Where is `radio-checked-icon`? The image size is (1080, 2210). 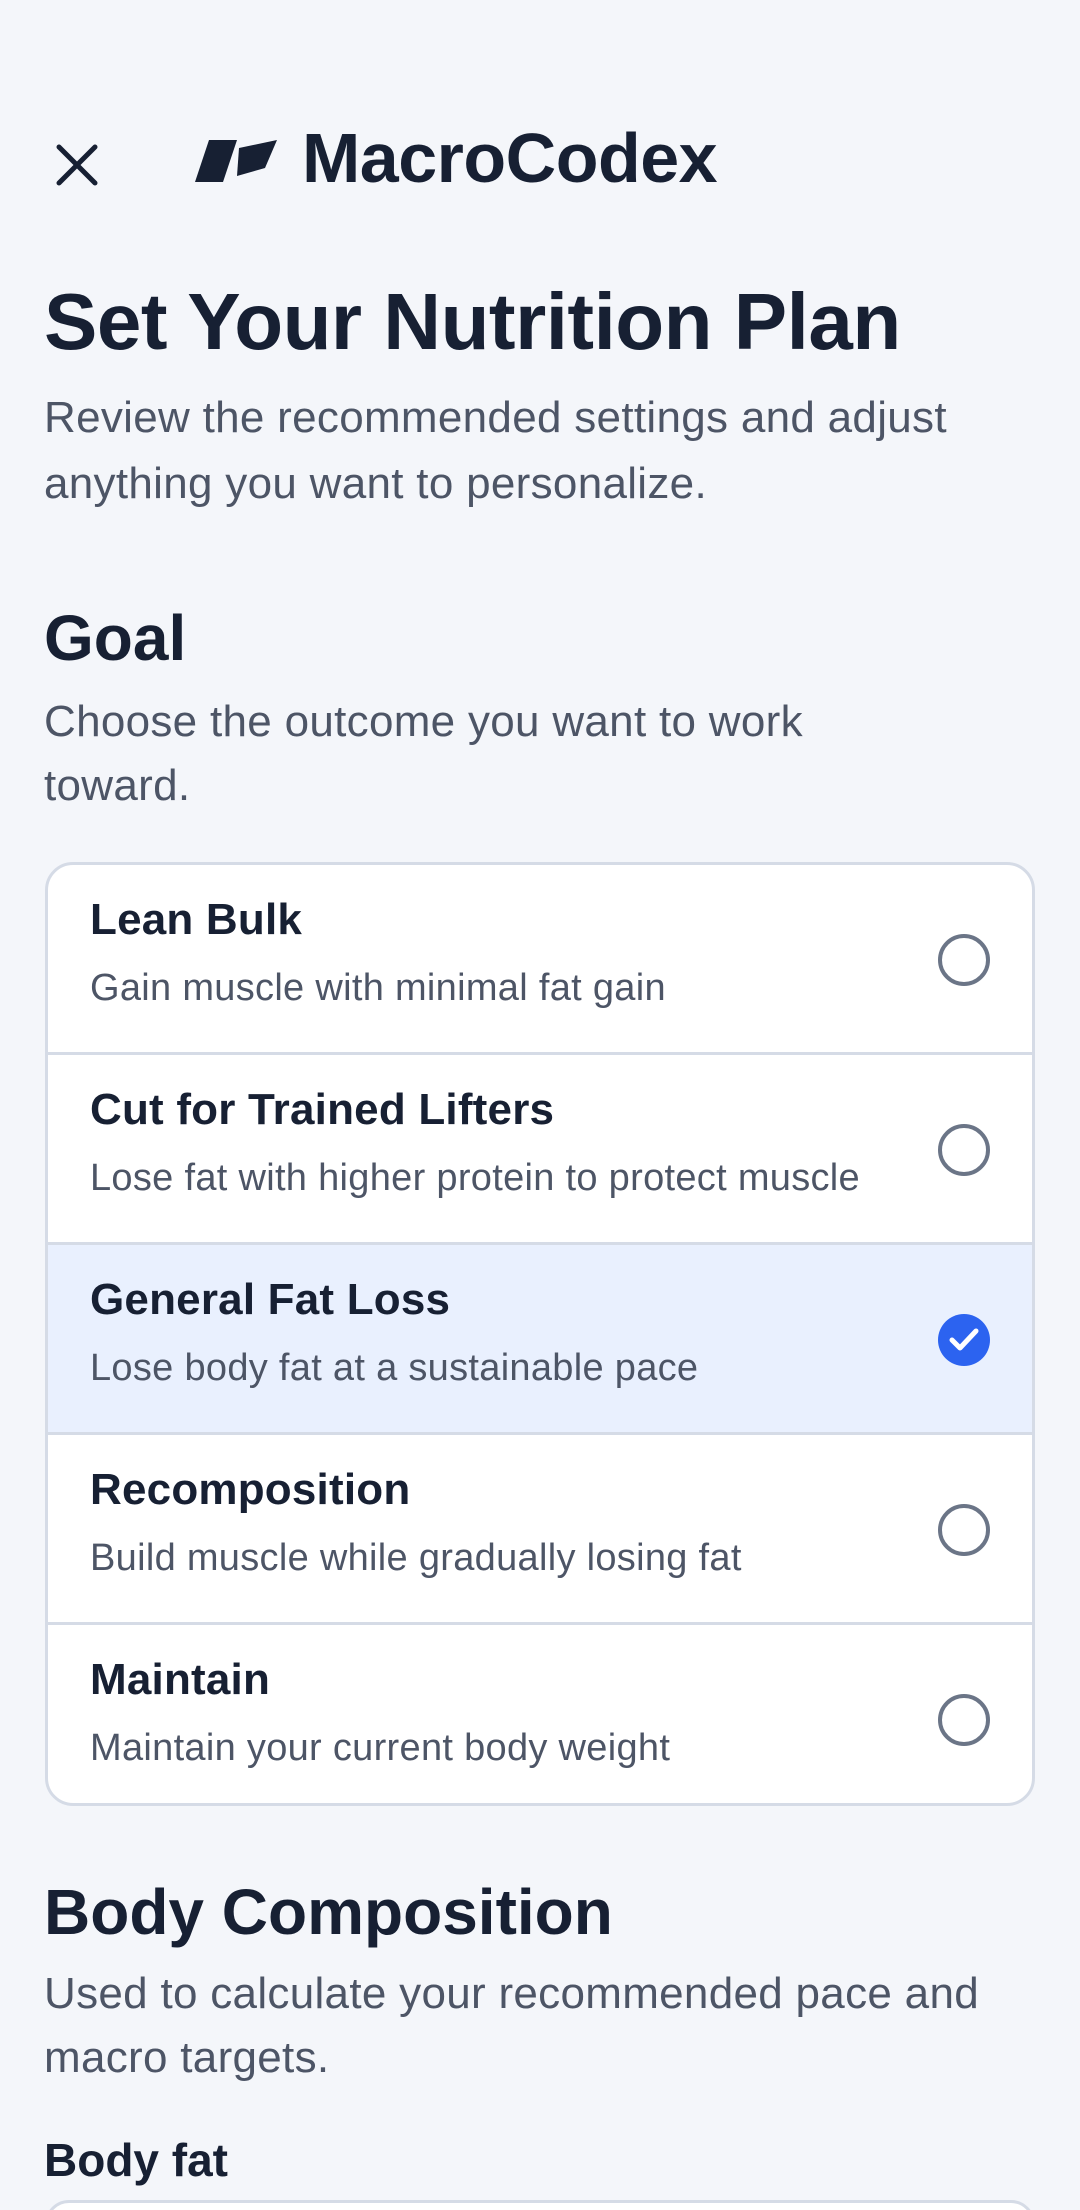 radio-checked-icon is located at coordinates (964, 1340).